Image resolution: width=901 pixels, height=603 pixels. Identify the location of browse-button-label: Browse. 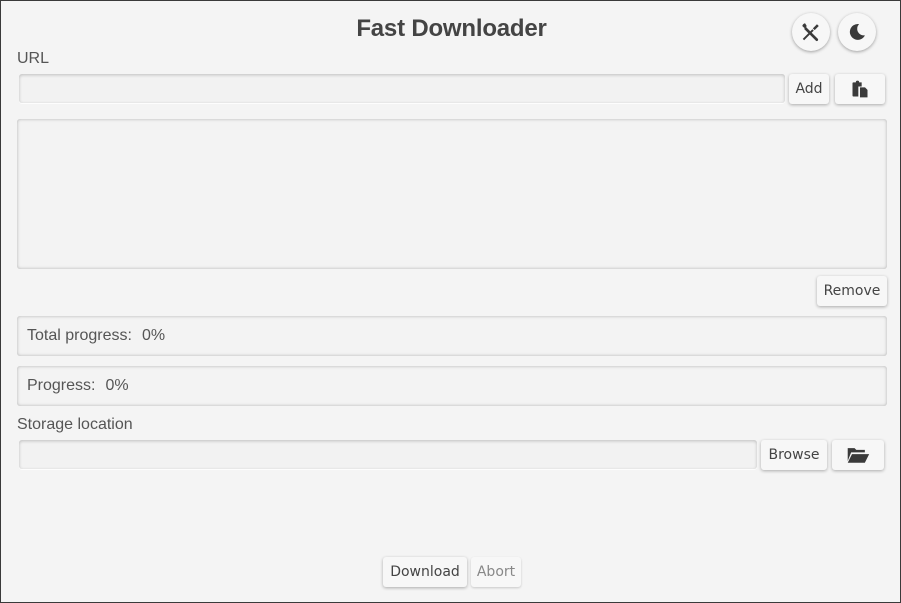
(794, 455).